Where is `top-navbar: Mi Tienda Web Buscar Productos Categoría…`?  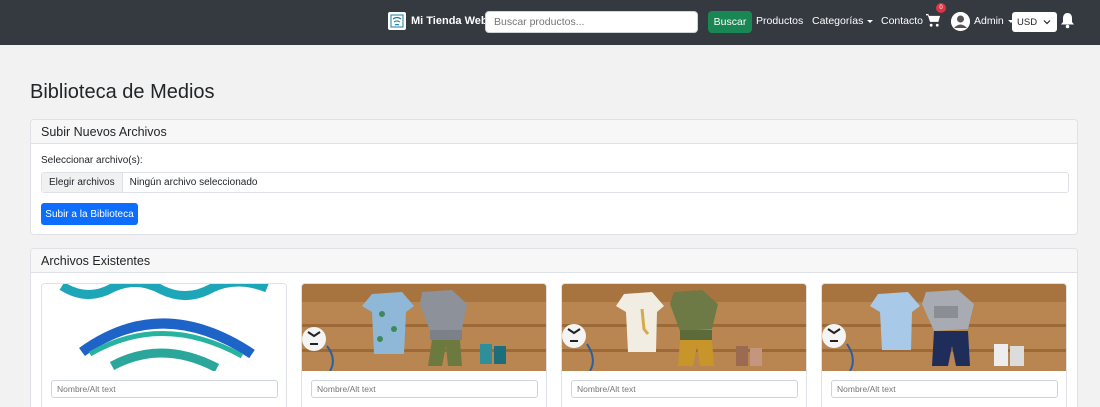
top-navbar: Mi Tienda Web Buscar Productos Categoría… is located at coordinates (550, 22).